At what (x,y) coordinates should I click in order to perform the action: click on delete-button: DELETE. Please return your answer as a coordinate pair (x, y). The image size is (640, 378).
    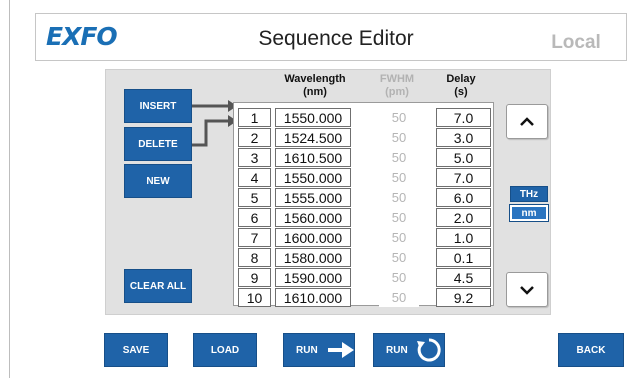
    Looking at the image, I should click on (158, 144).